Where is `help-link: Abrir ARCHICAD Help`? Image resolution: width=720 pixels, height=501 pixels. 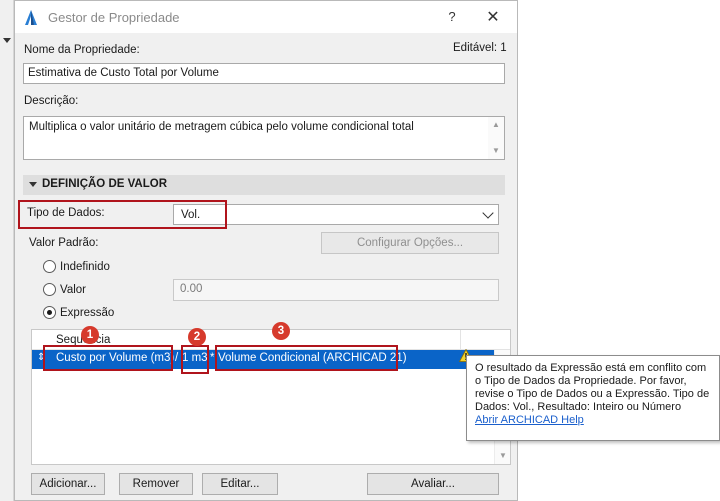
help-link: Abrir ARCHICAD Help is located at coordinates (593, 420).